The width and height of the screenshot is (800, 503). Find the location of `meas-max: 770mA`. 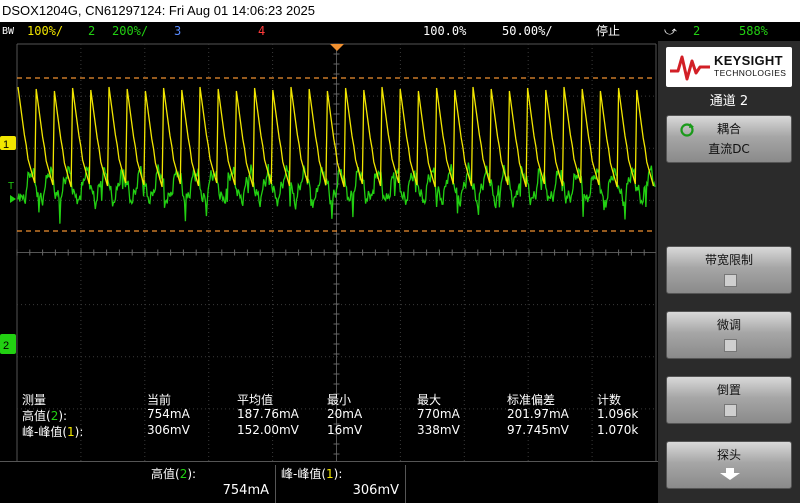

meas-max: 770mA is located at coordinates (438, 414).